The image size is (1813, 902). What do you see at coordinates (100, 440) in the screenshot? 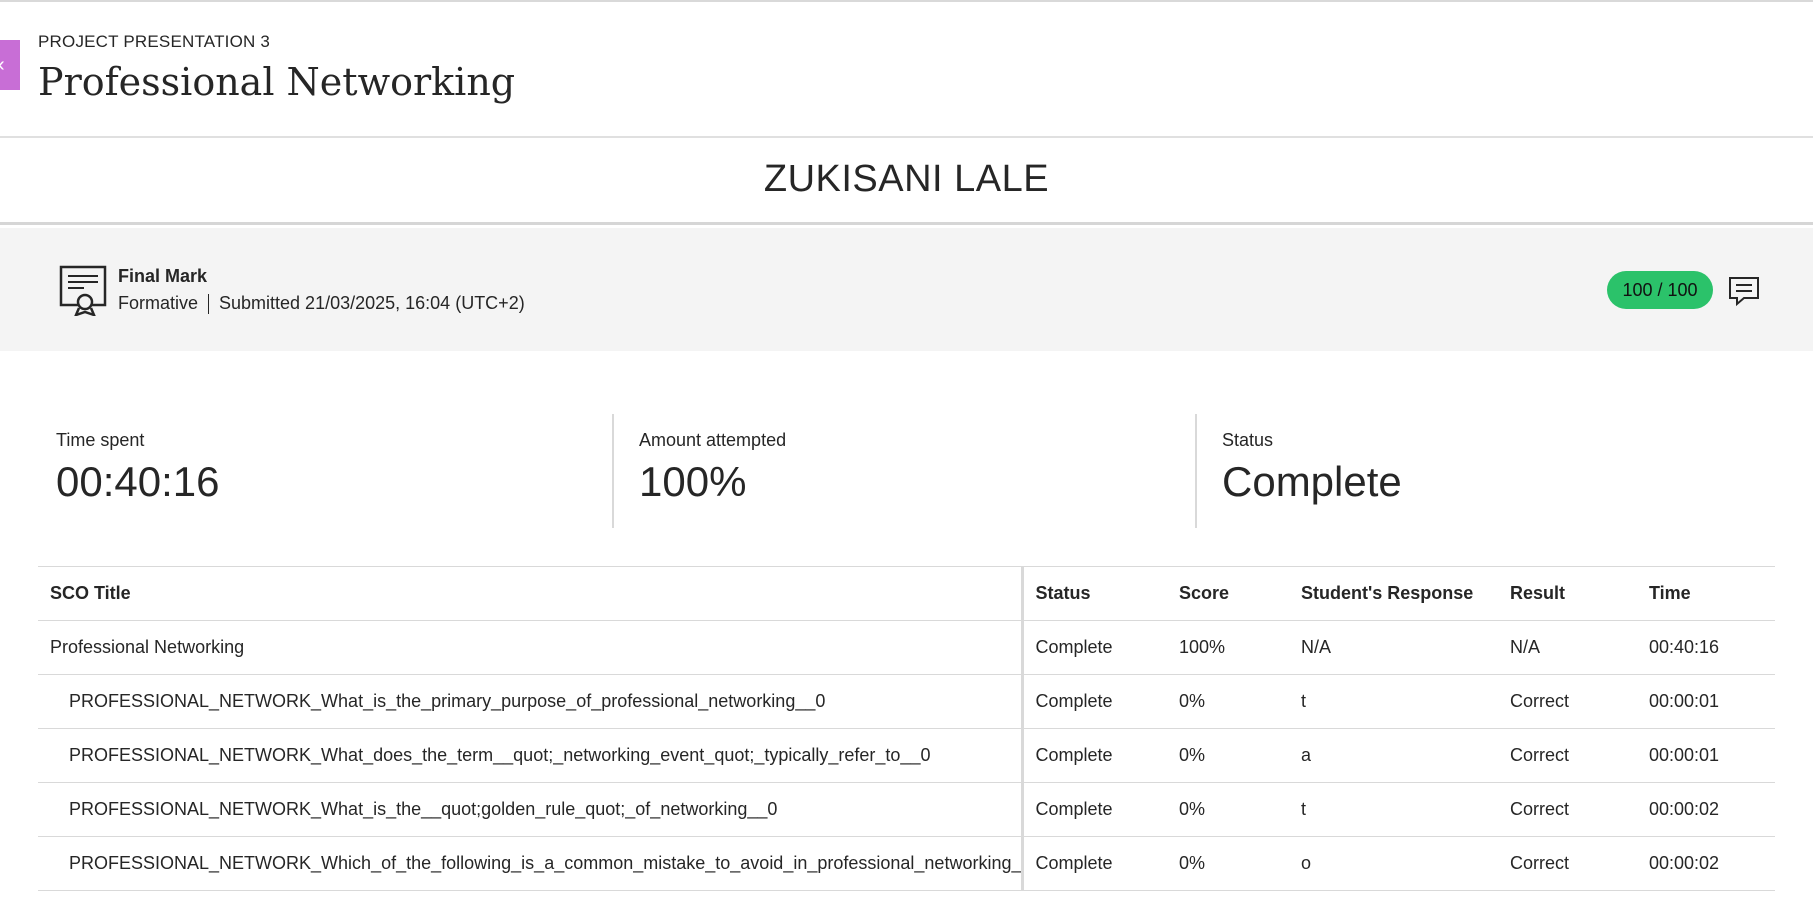
I see `stat-label: Time spent` at bounding box center [100, 440].